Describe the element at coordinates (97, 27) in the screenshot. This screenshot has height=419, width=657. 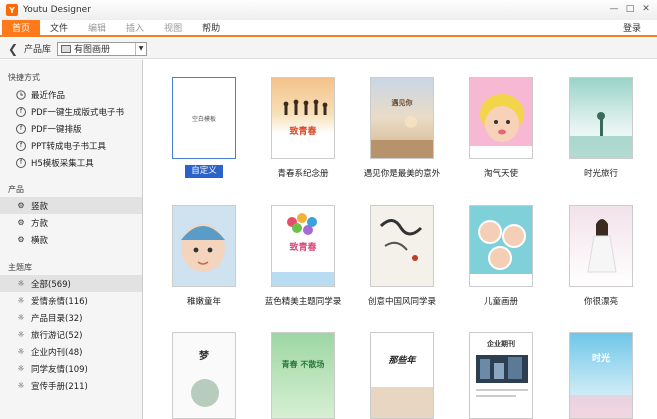
I see `menu-edit: 编辑` at that location.